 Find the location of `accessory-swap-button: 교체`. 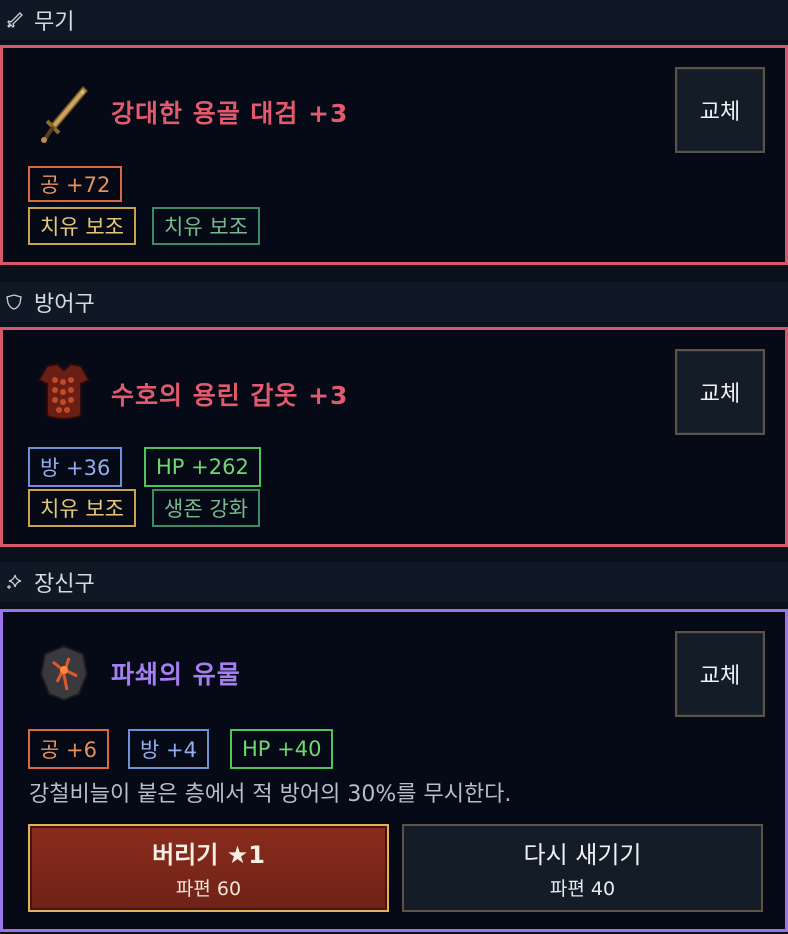

accessory-swap-button: 교체 is located at coordinates (720, 674).